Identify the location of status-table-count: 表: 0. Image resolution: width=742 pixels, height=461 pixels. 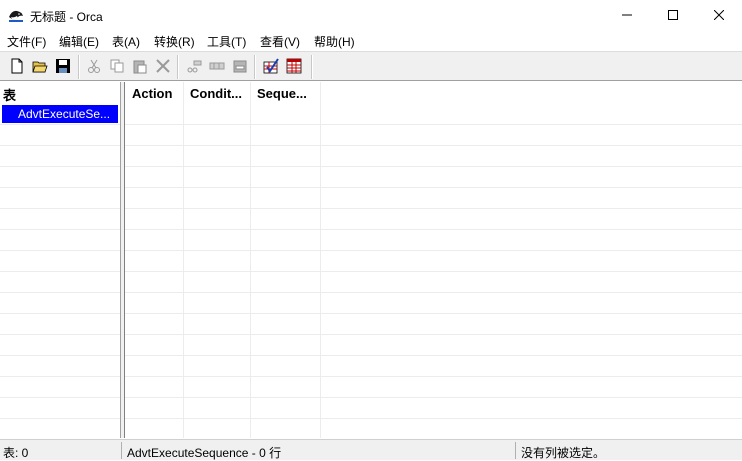
(16, 453).